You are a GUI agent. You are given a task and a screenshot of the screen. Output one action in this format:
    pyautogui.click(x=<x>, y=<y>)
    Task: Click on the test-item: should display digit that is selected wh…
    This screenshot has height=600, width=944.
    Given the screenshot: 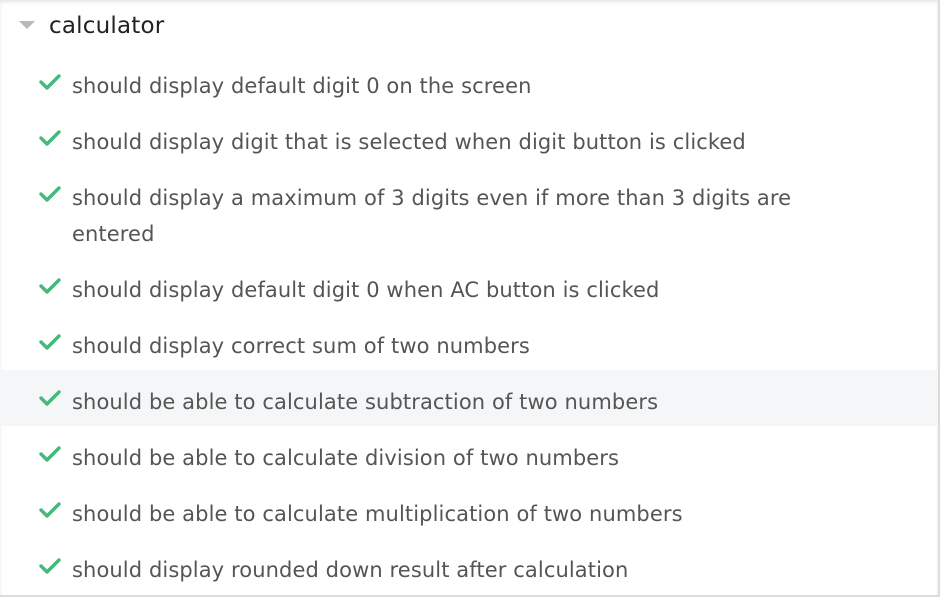 What is the action you would take?
    pyautogui.click(x=469, y=138)
    